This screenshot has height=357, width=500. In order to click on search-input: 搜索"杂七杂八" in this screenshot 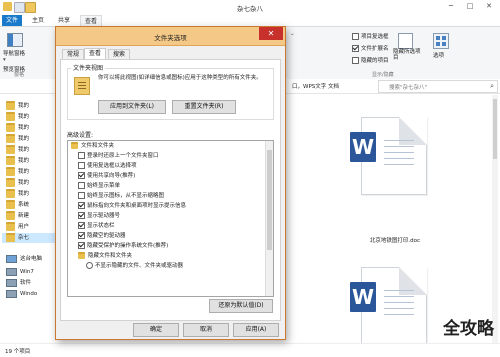, I will do `click(408, 87)`.